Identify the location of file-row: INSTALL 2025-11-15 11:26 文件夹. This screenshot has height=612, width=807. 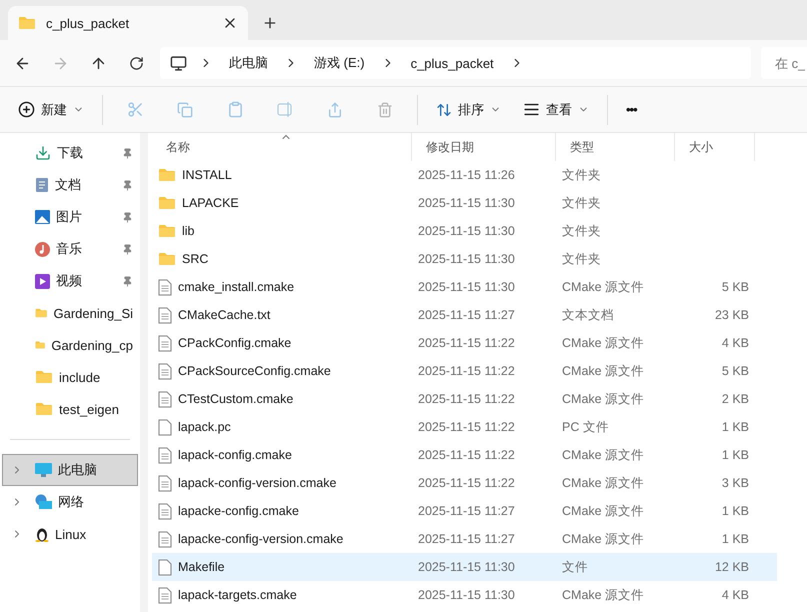
(464, 175).